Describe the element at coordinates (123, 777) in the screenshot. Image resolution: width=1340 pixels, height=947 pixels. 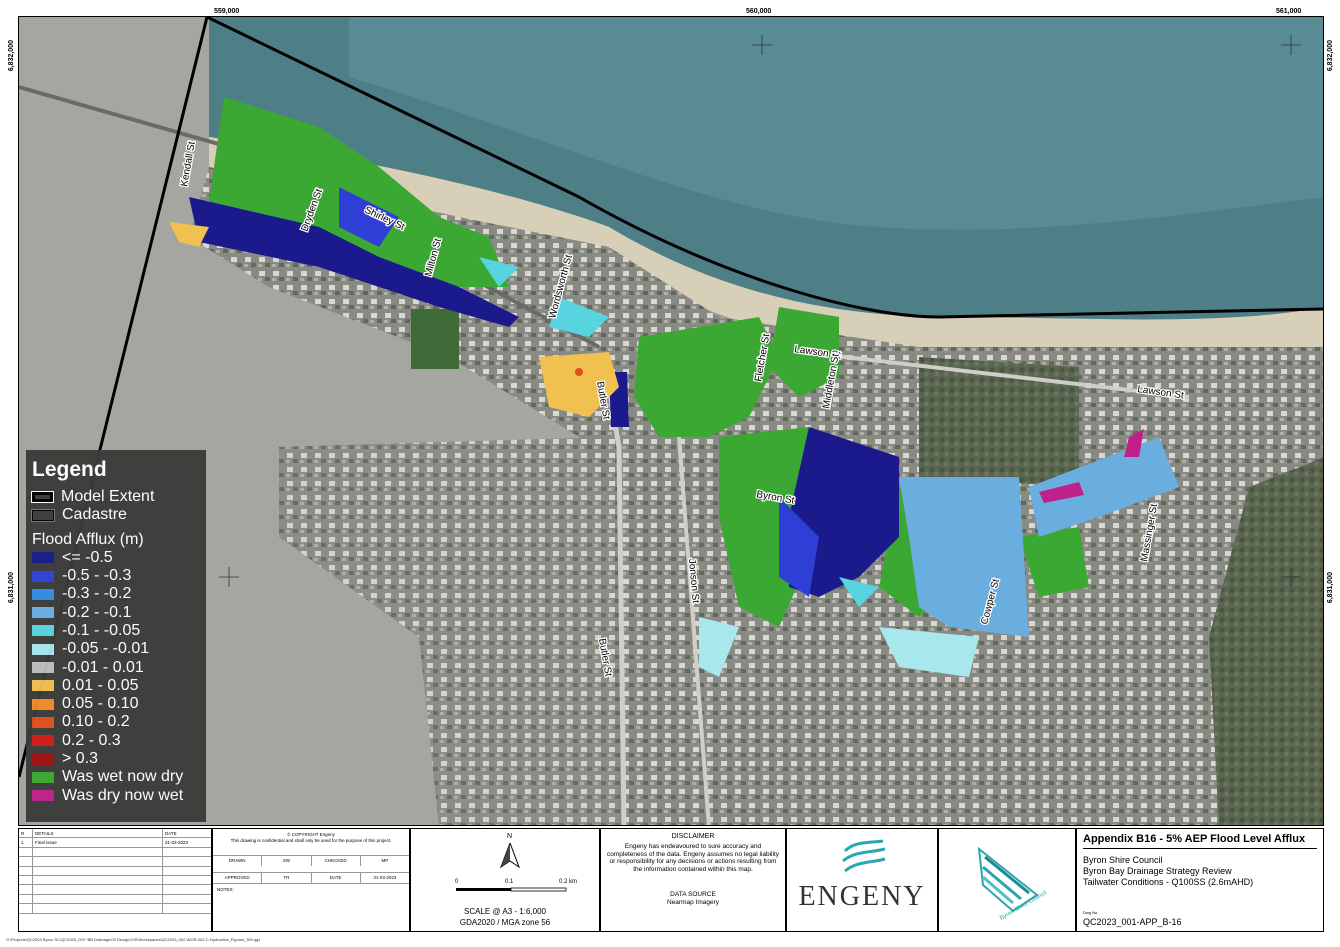
I see `legend-class-label: Was wet now dry` at that location.